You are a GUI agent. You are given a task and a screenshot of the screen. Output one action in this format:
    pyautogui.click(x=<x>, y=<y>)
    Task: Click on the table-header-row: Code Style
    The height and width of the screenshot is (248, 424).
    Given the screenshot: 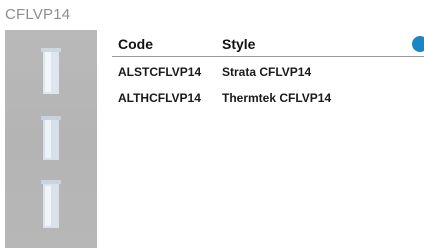 What is the action you would take?
    pyautogui.click(x=268, y=43)
    